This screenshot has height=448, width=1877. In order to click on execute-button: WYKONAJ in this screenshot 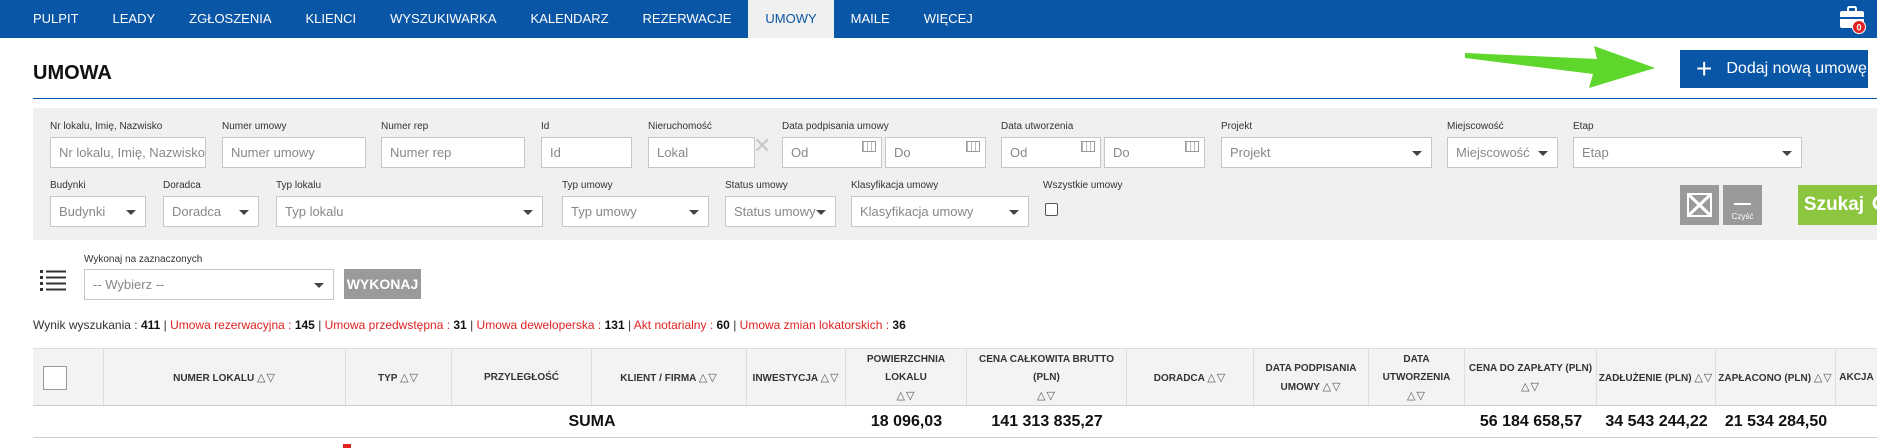, I will do `click(382, 284)`.